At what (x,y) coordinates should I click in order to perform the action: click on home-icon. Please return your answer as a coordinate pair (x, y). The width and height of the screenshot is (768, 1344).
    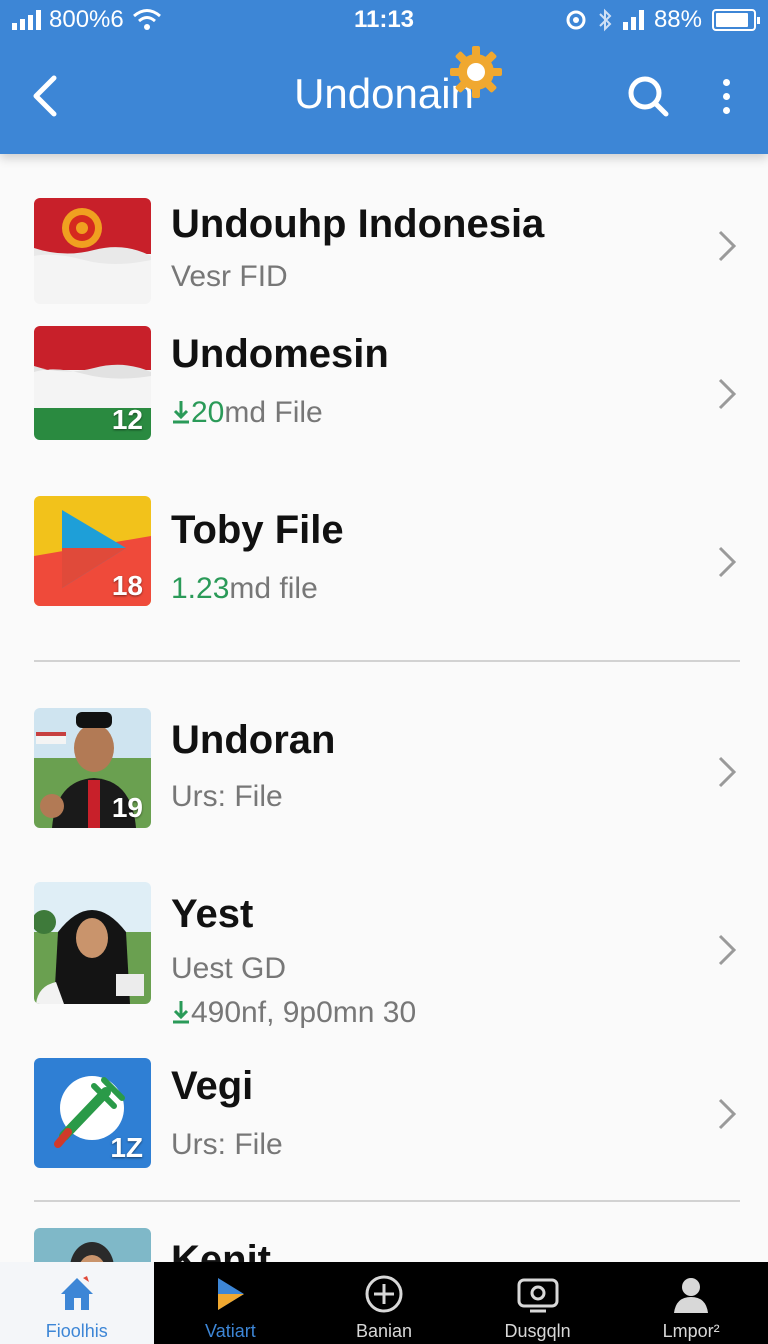
    Looking at the image, I should click on (77, 1294).